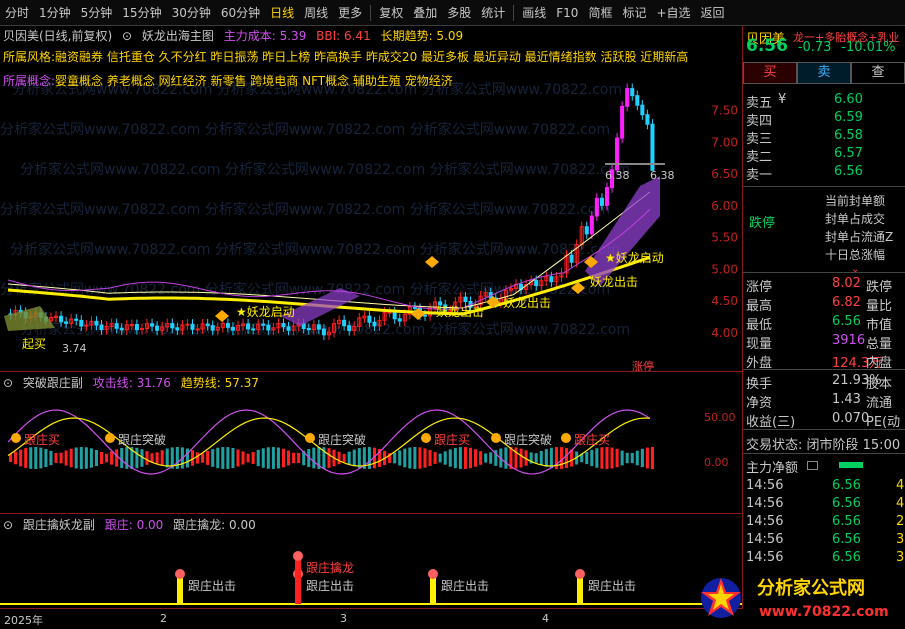 This screenshot has width=905, height=629. Describe the element at coordinates (132, 524) in the screenshot. I see `sub2-header: ⊙ 跟庄擒妖龙副 跟庄: 0.00 跟庄擒龙: 0.00` at that location.